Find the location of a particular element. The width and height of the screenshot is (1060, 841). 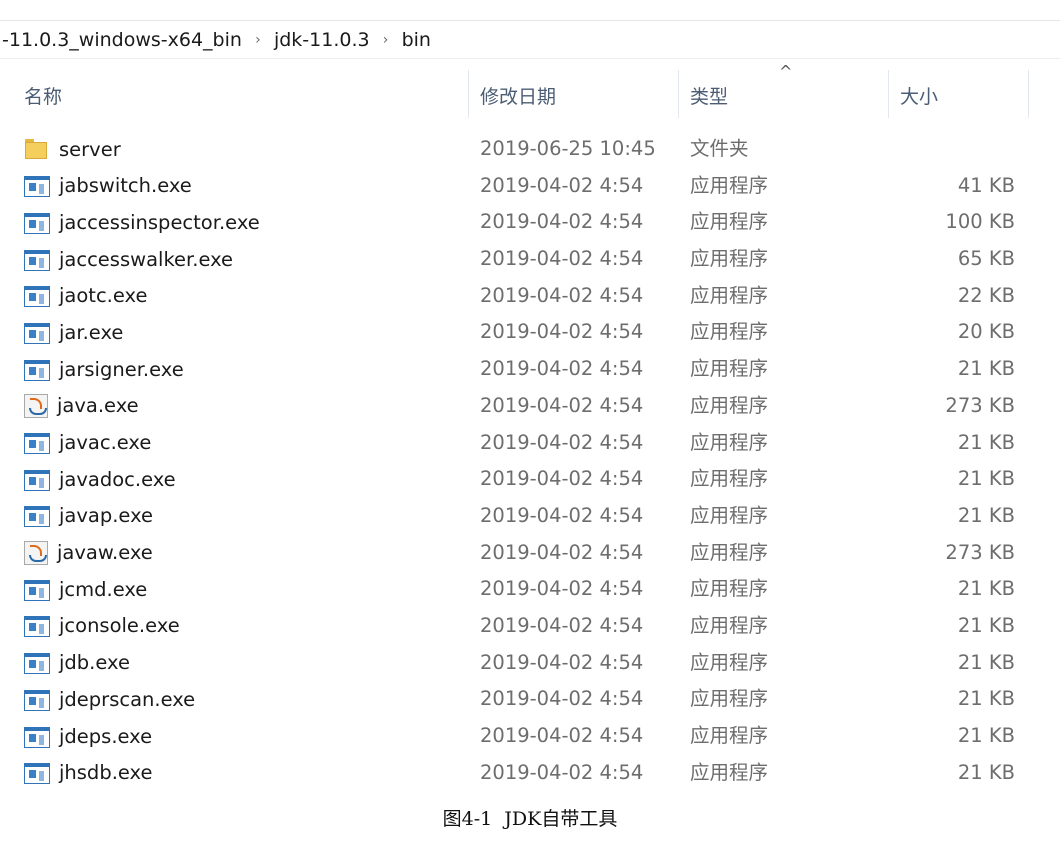

file-name-cell: jconsole.exe is located at coordinates (102, 626).